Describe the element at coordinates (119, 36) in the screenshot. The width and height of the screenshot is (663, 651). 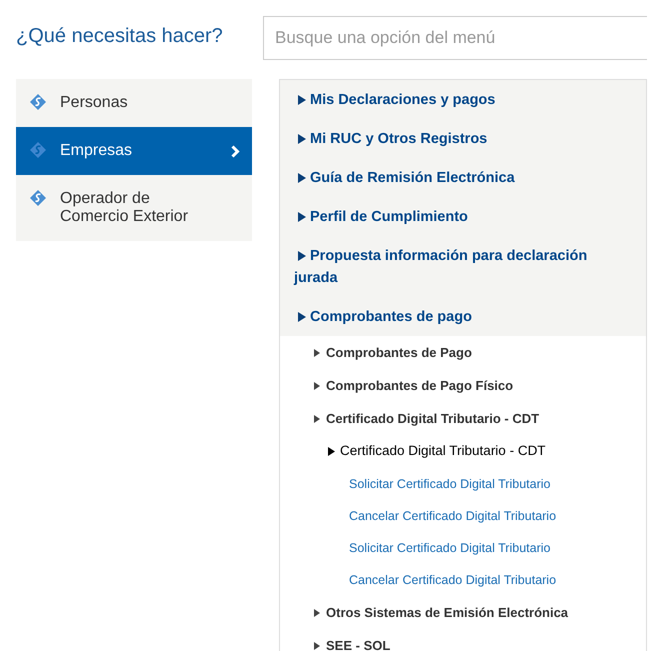
I see `page-heading: ¿Qué necesitas hacer?` at that location.